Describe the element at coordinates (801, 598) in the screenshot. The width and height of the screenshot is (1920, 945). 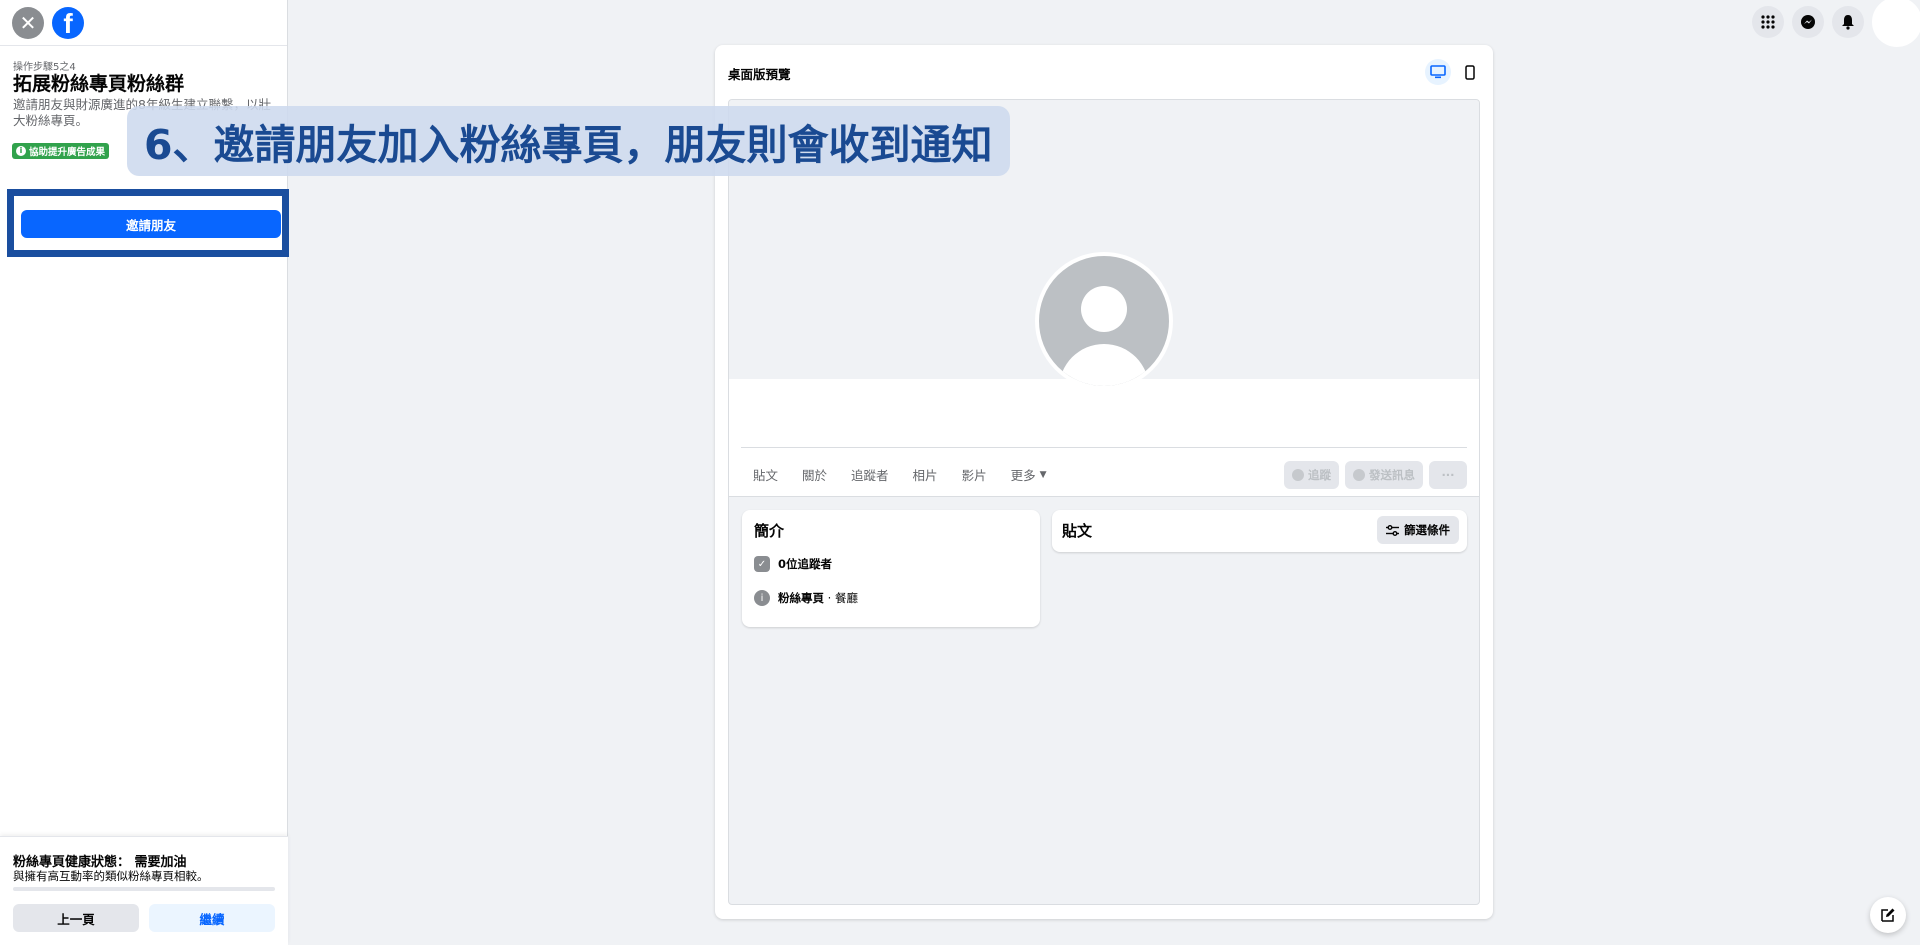
I see `category-prefix: 粉絲專頁` at that location.